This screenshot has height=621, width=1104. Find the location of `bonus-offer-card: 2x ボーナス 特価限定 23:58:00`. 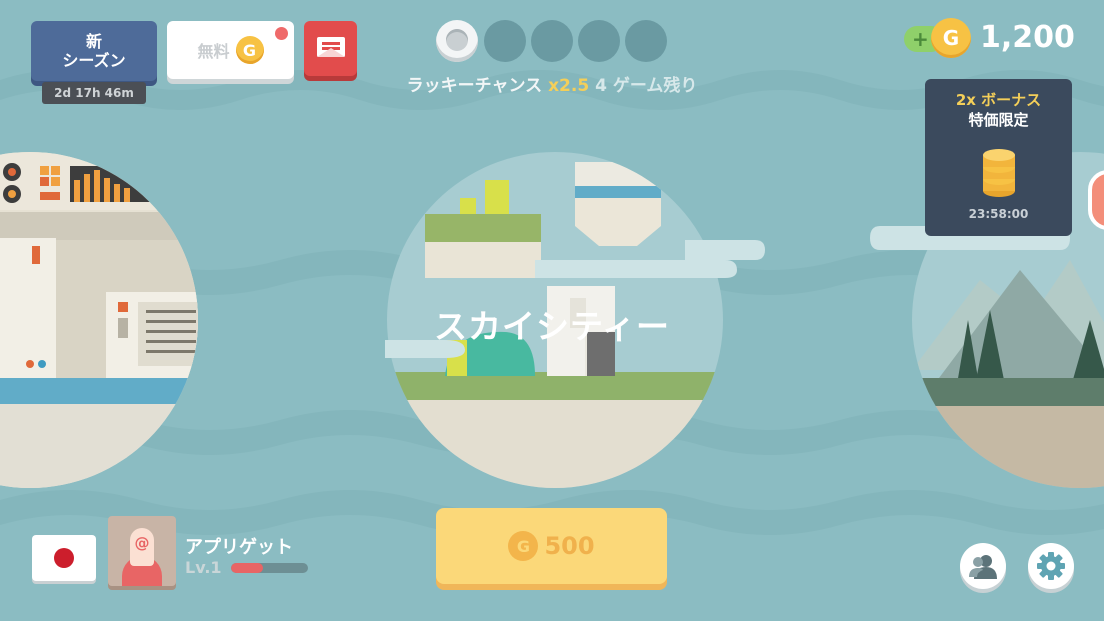

bonus-offer-card: 2x ボーナス 特価限定 23:58:00 is located at coordinates (998, 157).